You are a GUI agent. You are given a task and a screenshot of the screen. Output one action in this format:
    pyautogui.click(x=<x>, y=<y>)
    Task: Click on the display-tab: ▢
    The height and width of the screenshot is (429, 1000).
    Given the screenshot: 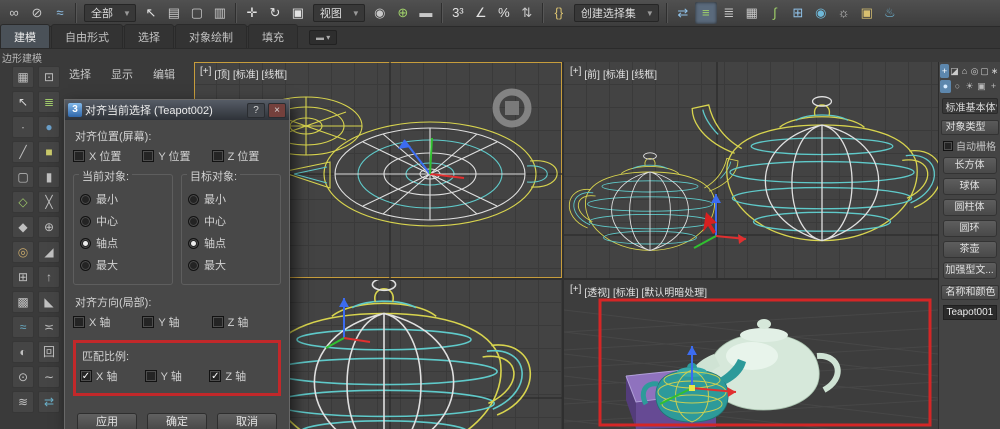 What is the action you would take?
    pyautogui.click(x=984, y=71)
    